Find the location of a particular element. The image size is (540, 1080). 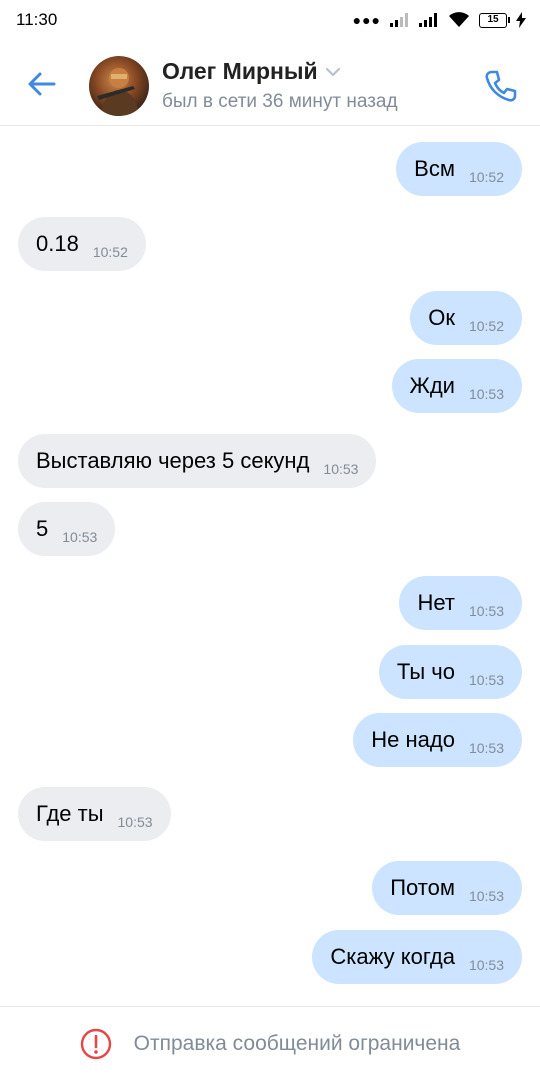

more-dots-icon: ●●● is located at coordinates (366, 20).